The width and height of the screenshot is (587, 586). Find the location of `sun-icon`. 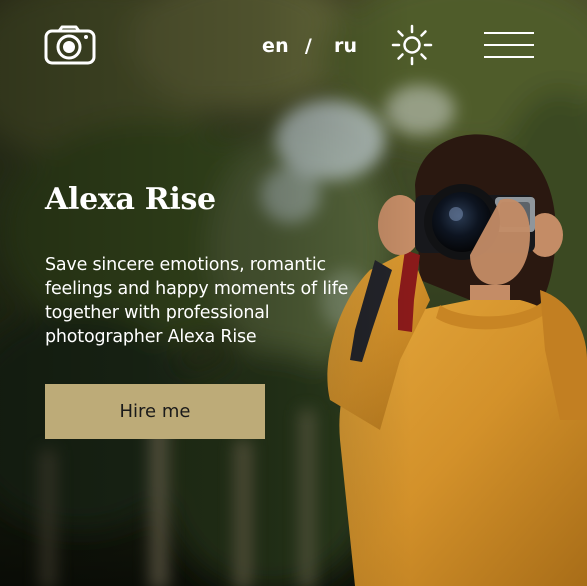

sun-icon is located at coordinates (412, 45).